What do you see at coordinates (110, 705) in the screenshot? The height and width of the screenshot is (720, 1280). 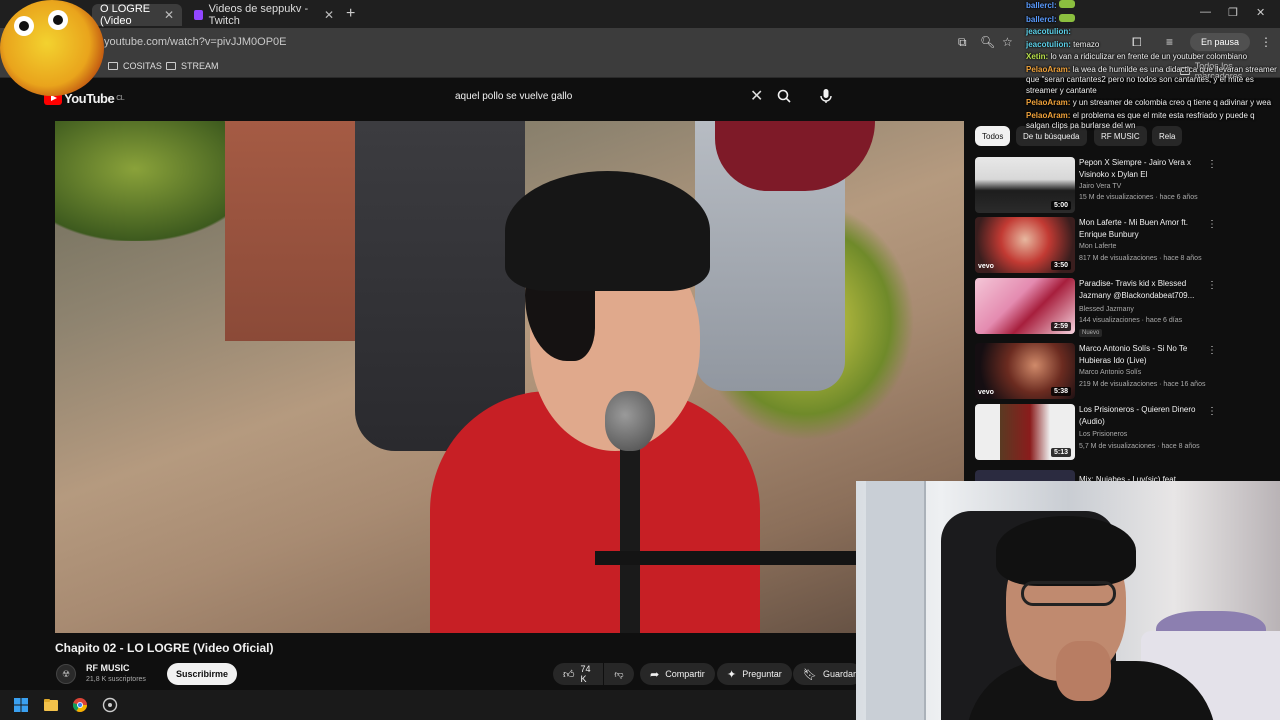 I see `obs-icon` at bounding box center [110, 705].